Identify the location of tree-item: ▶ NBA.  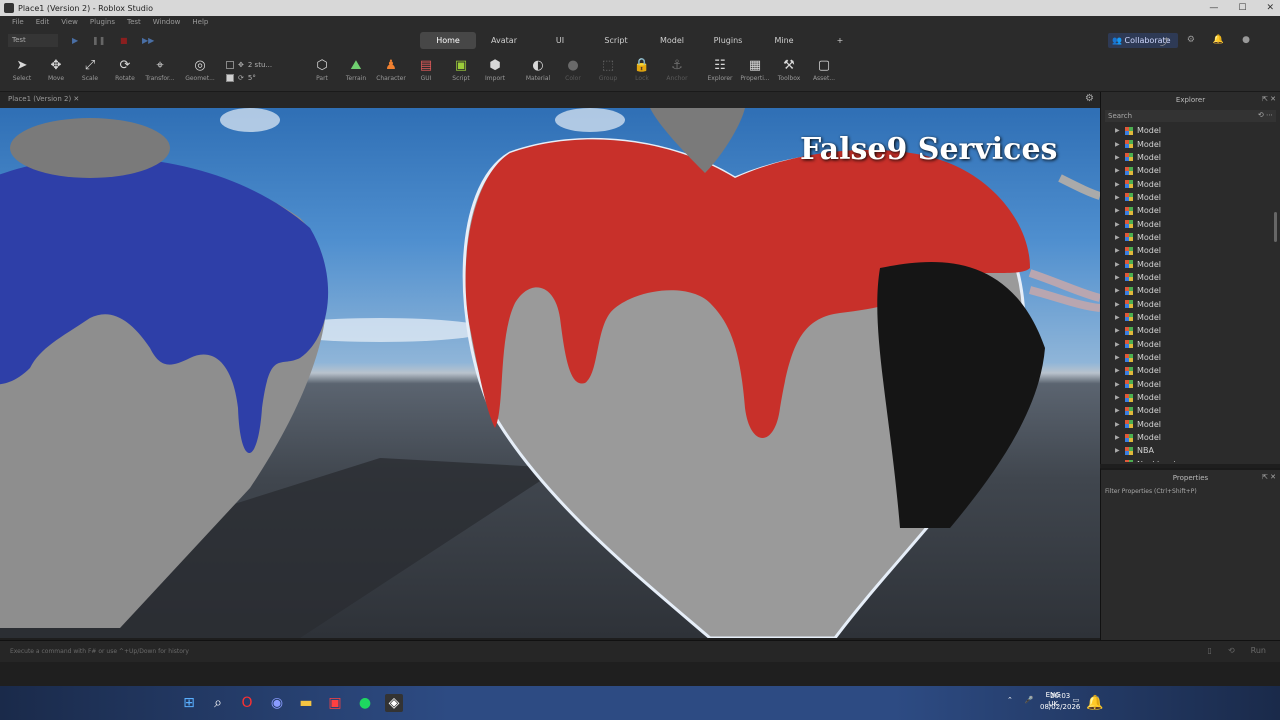
(1190, 450).